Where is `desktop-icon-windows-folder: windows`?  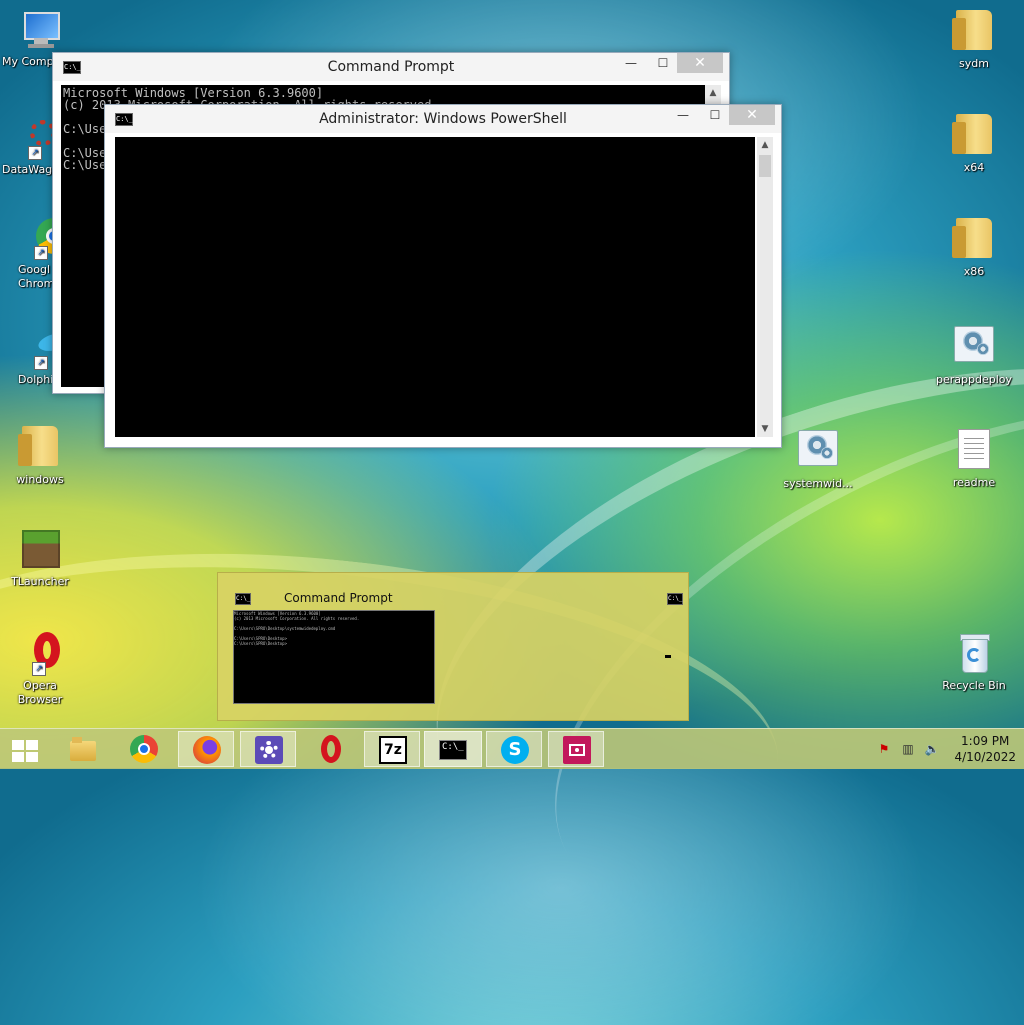 desktop-icon-windows-folder: windows is located at coordinates (40, 455).